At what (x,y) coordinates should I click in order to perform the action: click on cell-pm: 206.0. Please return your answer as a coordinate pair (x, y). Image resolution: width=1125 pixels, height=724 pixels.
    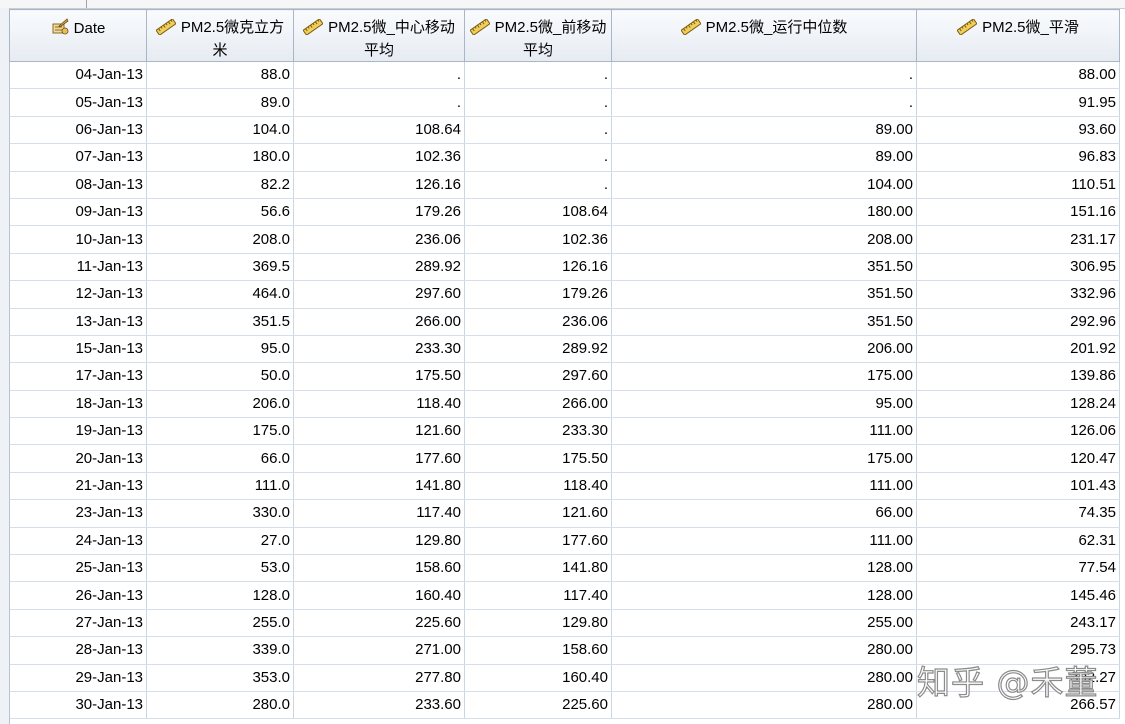
    Looking at the image, I should click on (220, 404).